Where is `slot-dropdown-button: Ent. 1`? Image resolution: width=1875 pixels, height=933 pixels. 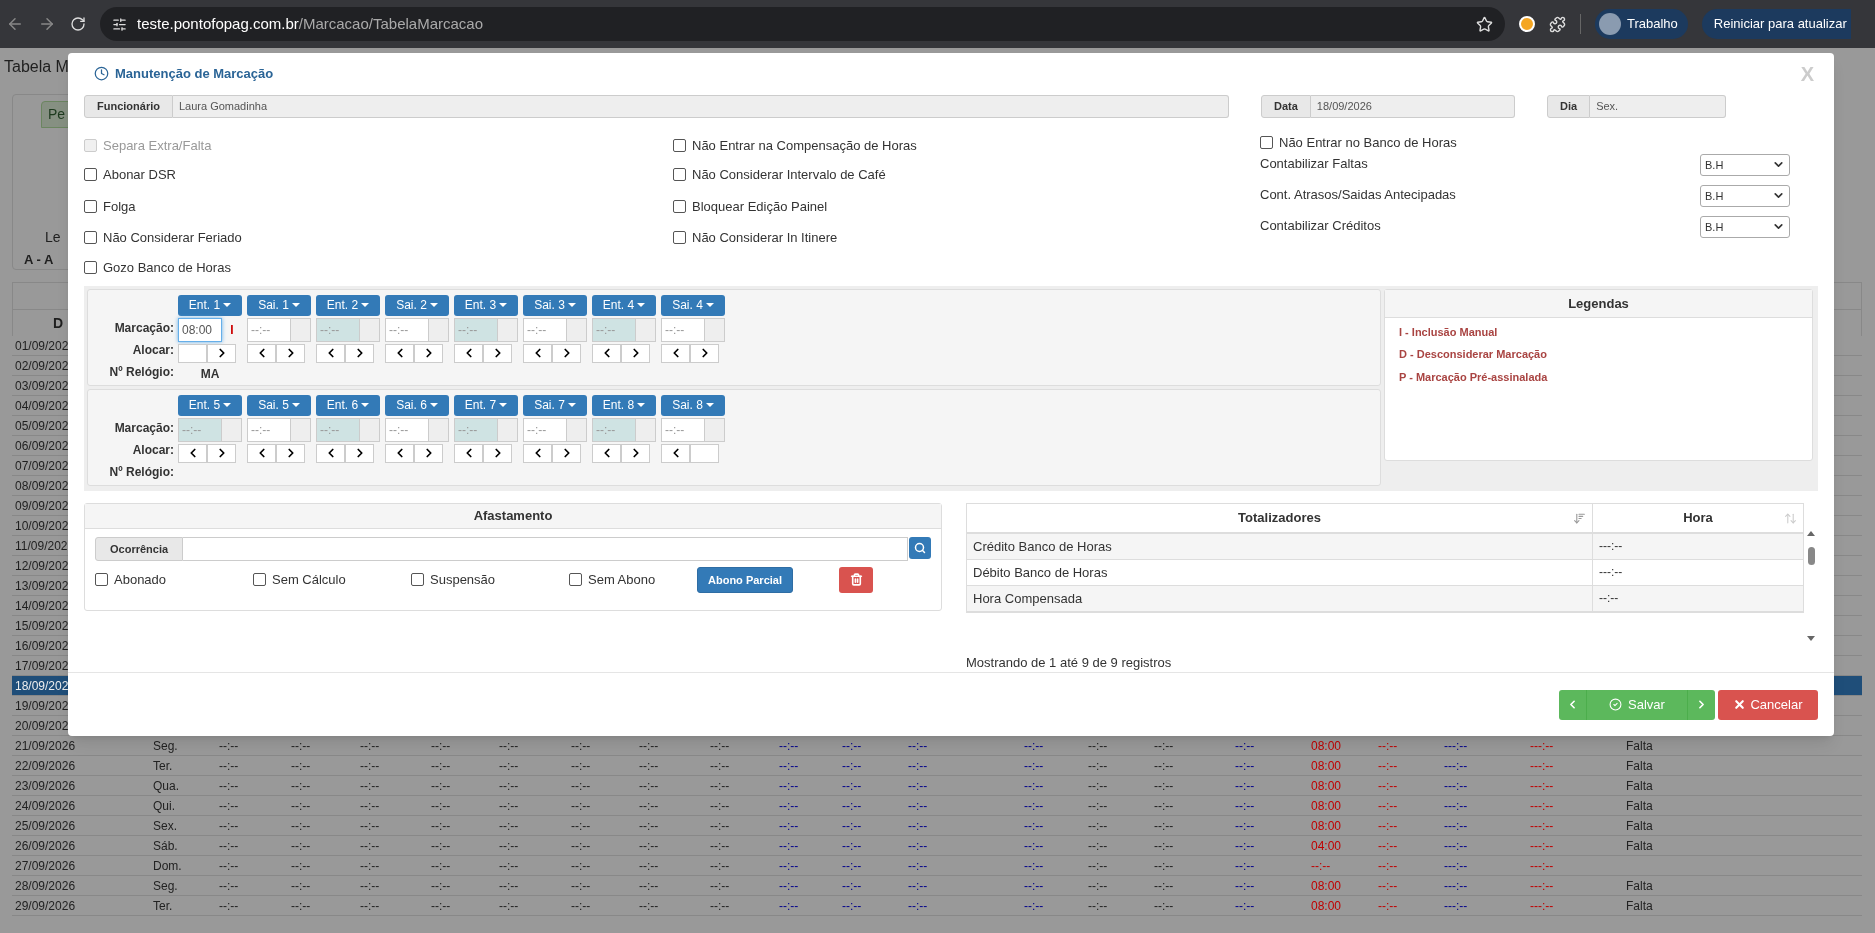
slot-dropdown-button: Ent. 1 is located at coordinates (210, 305).